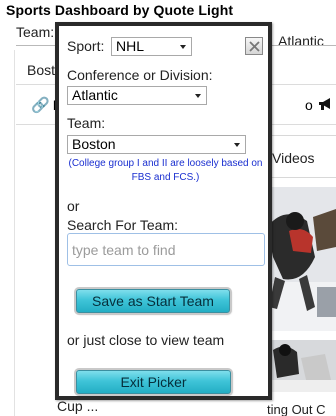 Image resolution: width=336 pixels, height=416 pixels. What do you see at coordinates (73, 206) in the screenshot?
I see `or-text: or` at bounding box center [73, 206].